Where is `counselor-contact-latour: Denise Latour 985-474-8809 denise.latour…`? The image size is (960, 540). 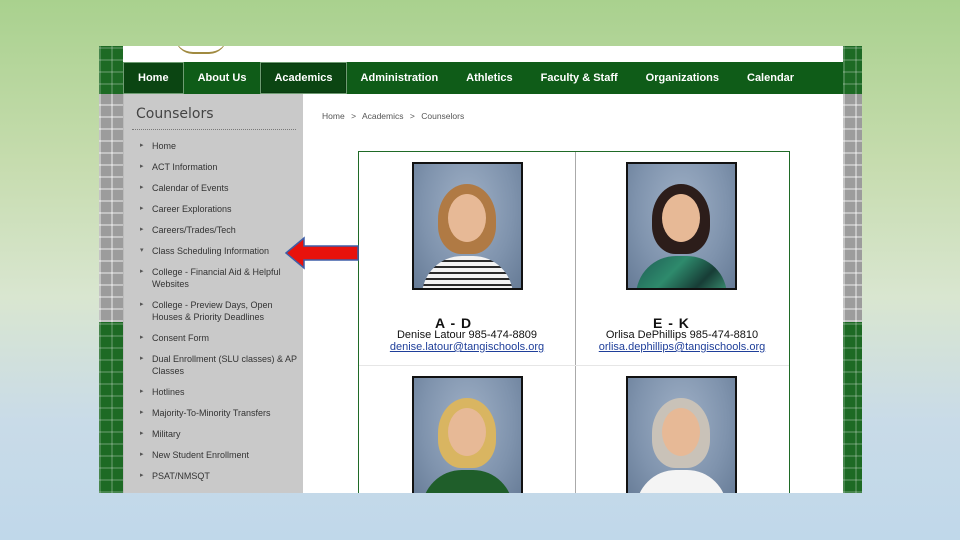
counselor-contact-latour: Denise Latour 985-474-8809 denise.latour… is located at coordinates (467, 341).